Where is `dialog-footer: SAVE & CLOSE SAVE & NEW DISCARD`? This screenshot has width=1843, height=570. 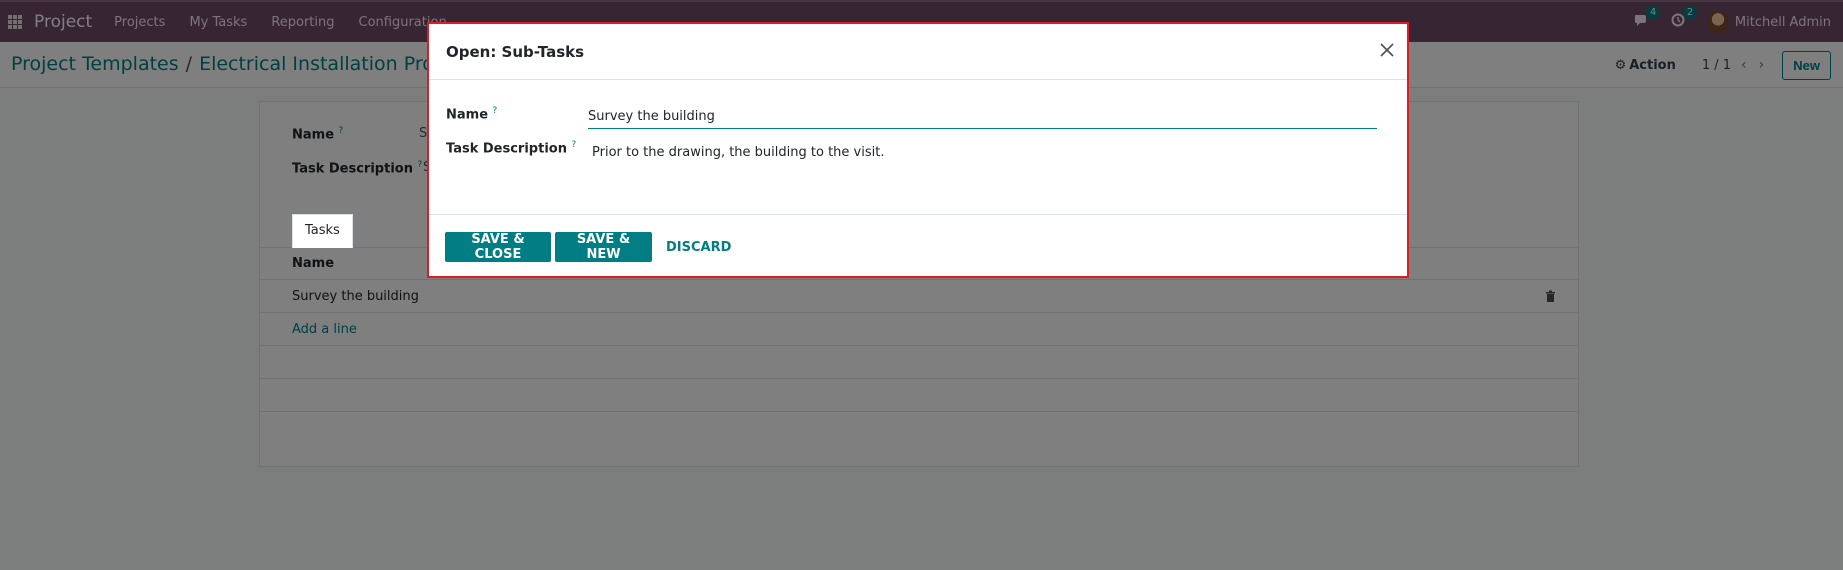
dialog-footer: SAVE & CLOSE SAVE & NEW DISCARD is located at coordinates (918, 245).